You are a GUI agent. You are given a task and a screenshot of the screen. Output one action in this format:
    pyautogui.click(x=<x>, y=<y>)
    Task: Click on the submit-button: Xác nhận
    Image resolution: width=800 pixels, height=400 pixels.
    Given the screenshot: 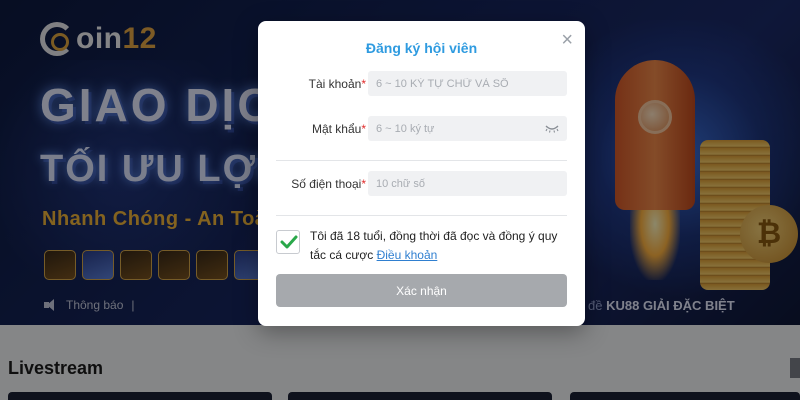 What is the action you would take?
    pyautogui.click(x=421, y=290)
    